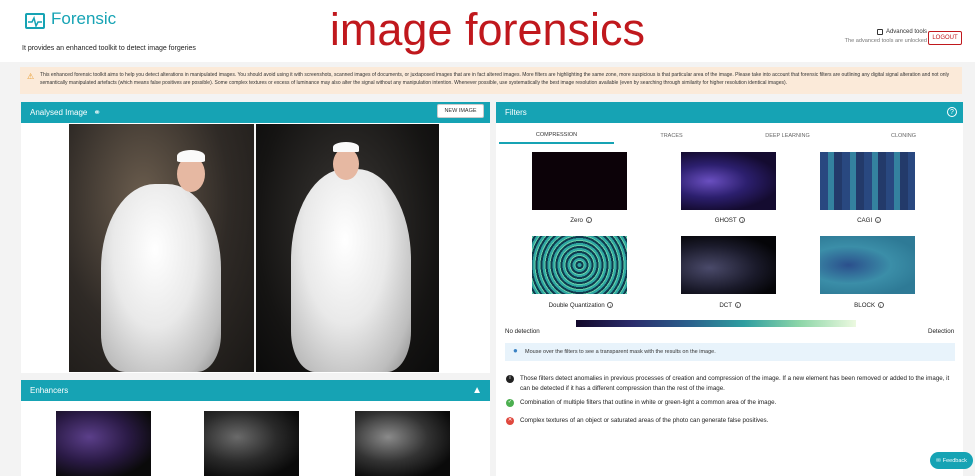 Image resolution: width=975 pixels, height=476 pixels. I want to click on link-icon: ⚭, so click(97, 112).